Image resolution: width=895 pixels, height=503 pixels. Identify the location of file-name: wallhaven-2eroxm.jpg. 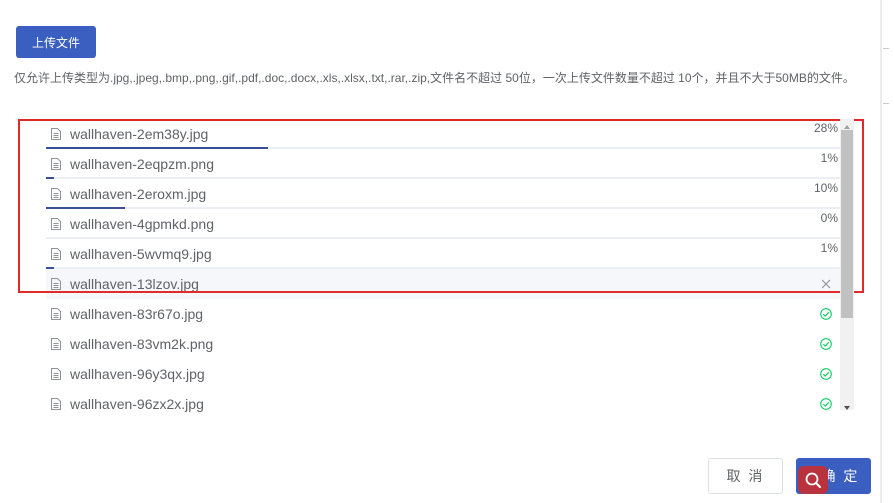
(138, 194).